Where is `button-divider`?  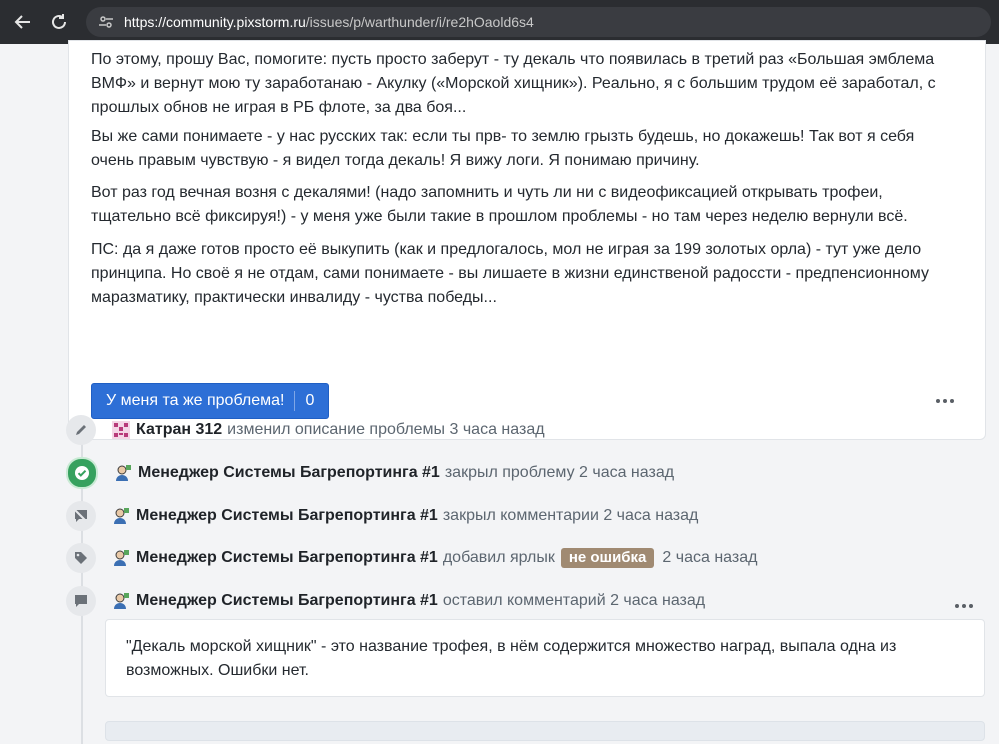 button-divider is located at coordinates (295, 401).